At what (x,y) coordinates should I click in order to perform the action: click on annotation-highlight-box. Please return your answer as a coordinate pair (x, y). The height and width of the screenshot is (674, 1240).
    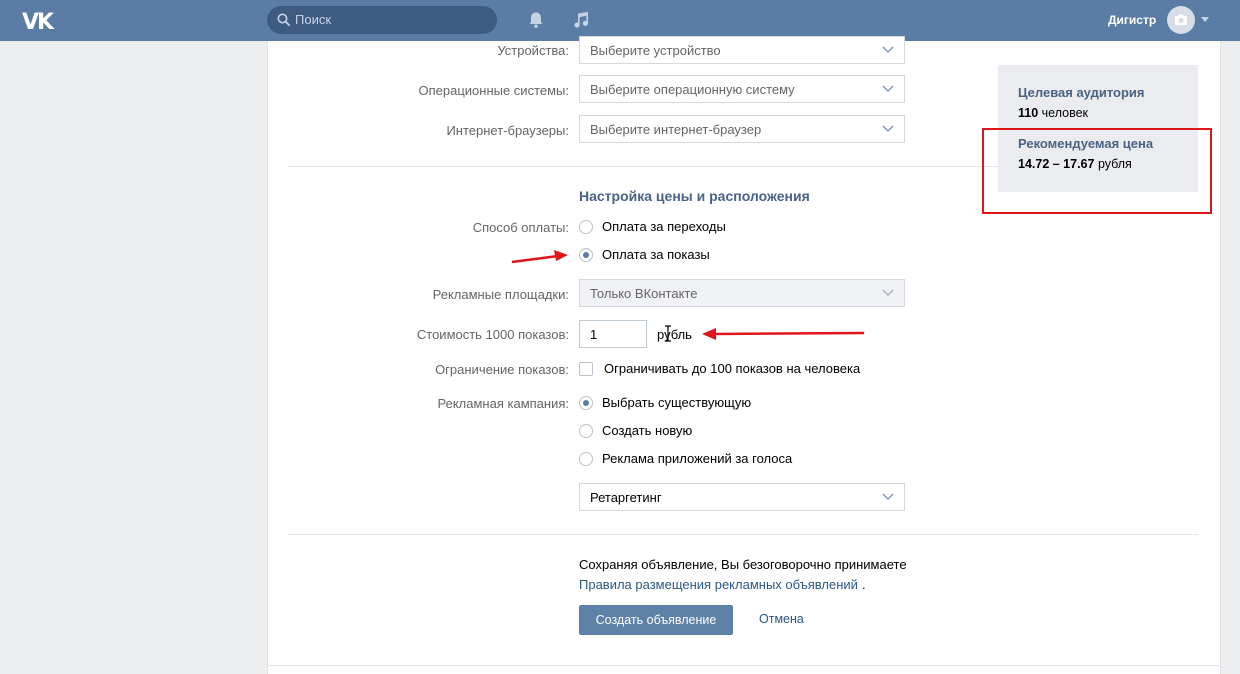
    Looking at the image, I should click on (1097, 171).